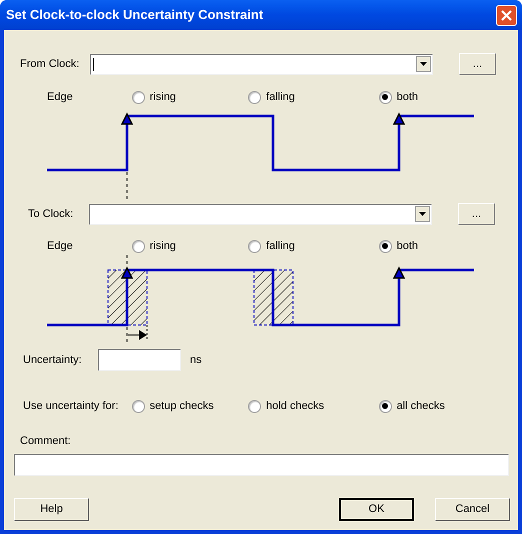  What do you see at coordinates (135, 15) in the screenshot?
I see `window-title: Set Clock-to-clock Uncertainty Constraint` at bounding box center [135, 15].